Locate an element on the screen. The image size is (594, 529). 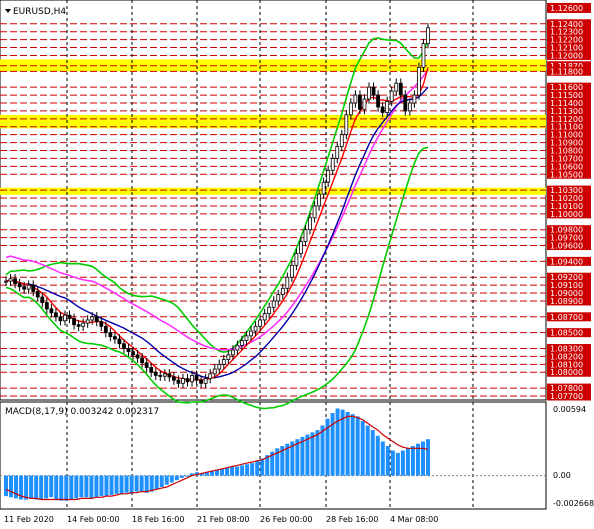
current-price-label: 1.12600 is located at coordinates (566, 8).